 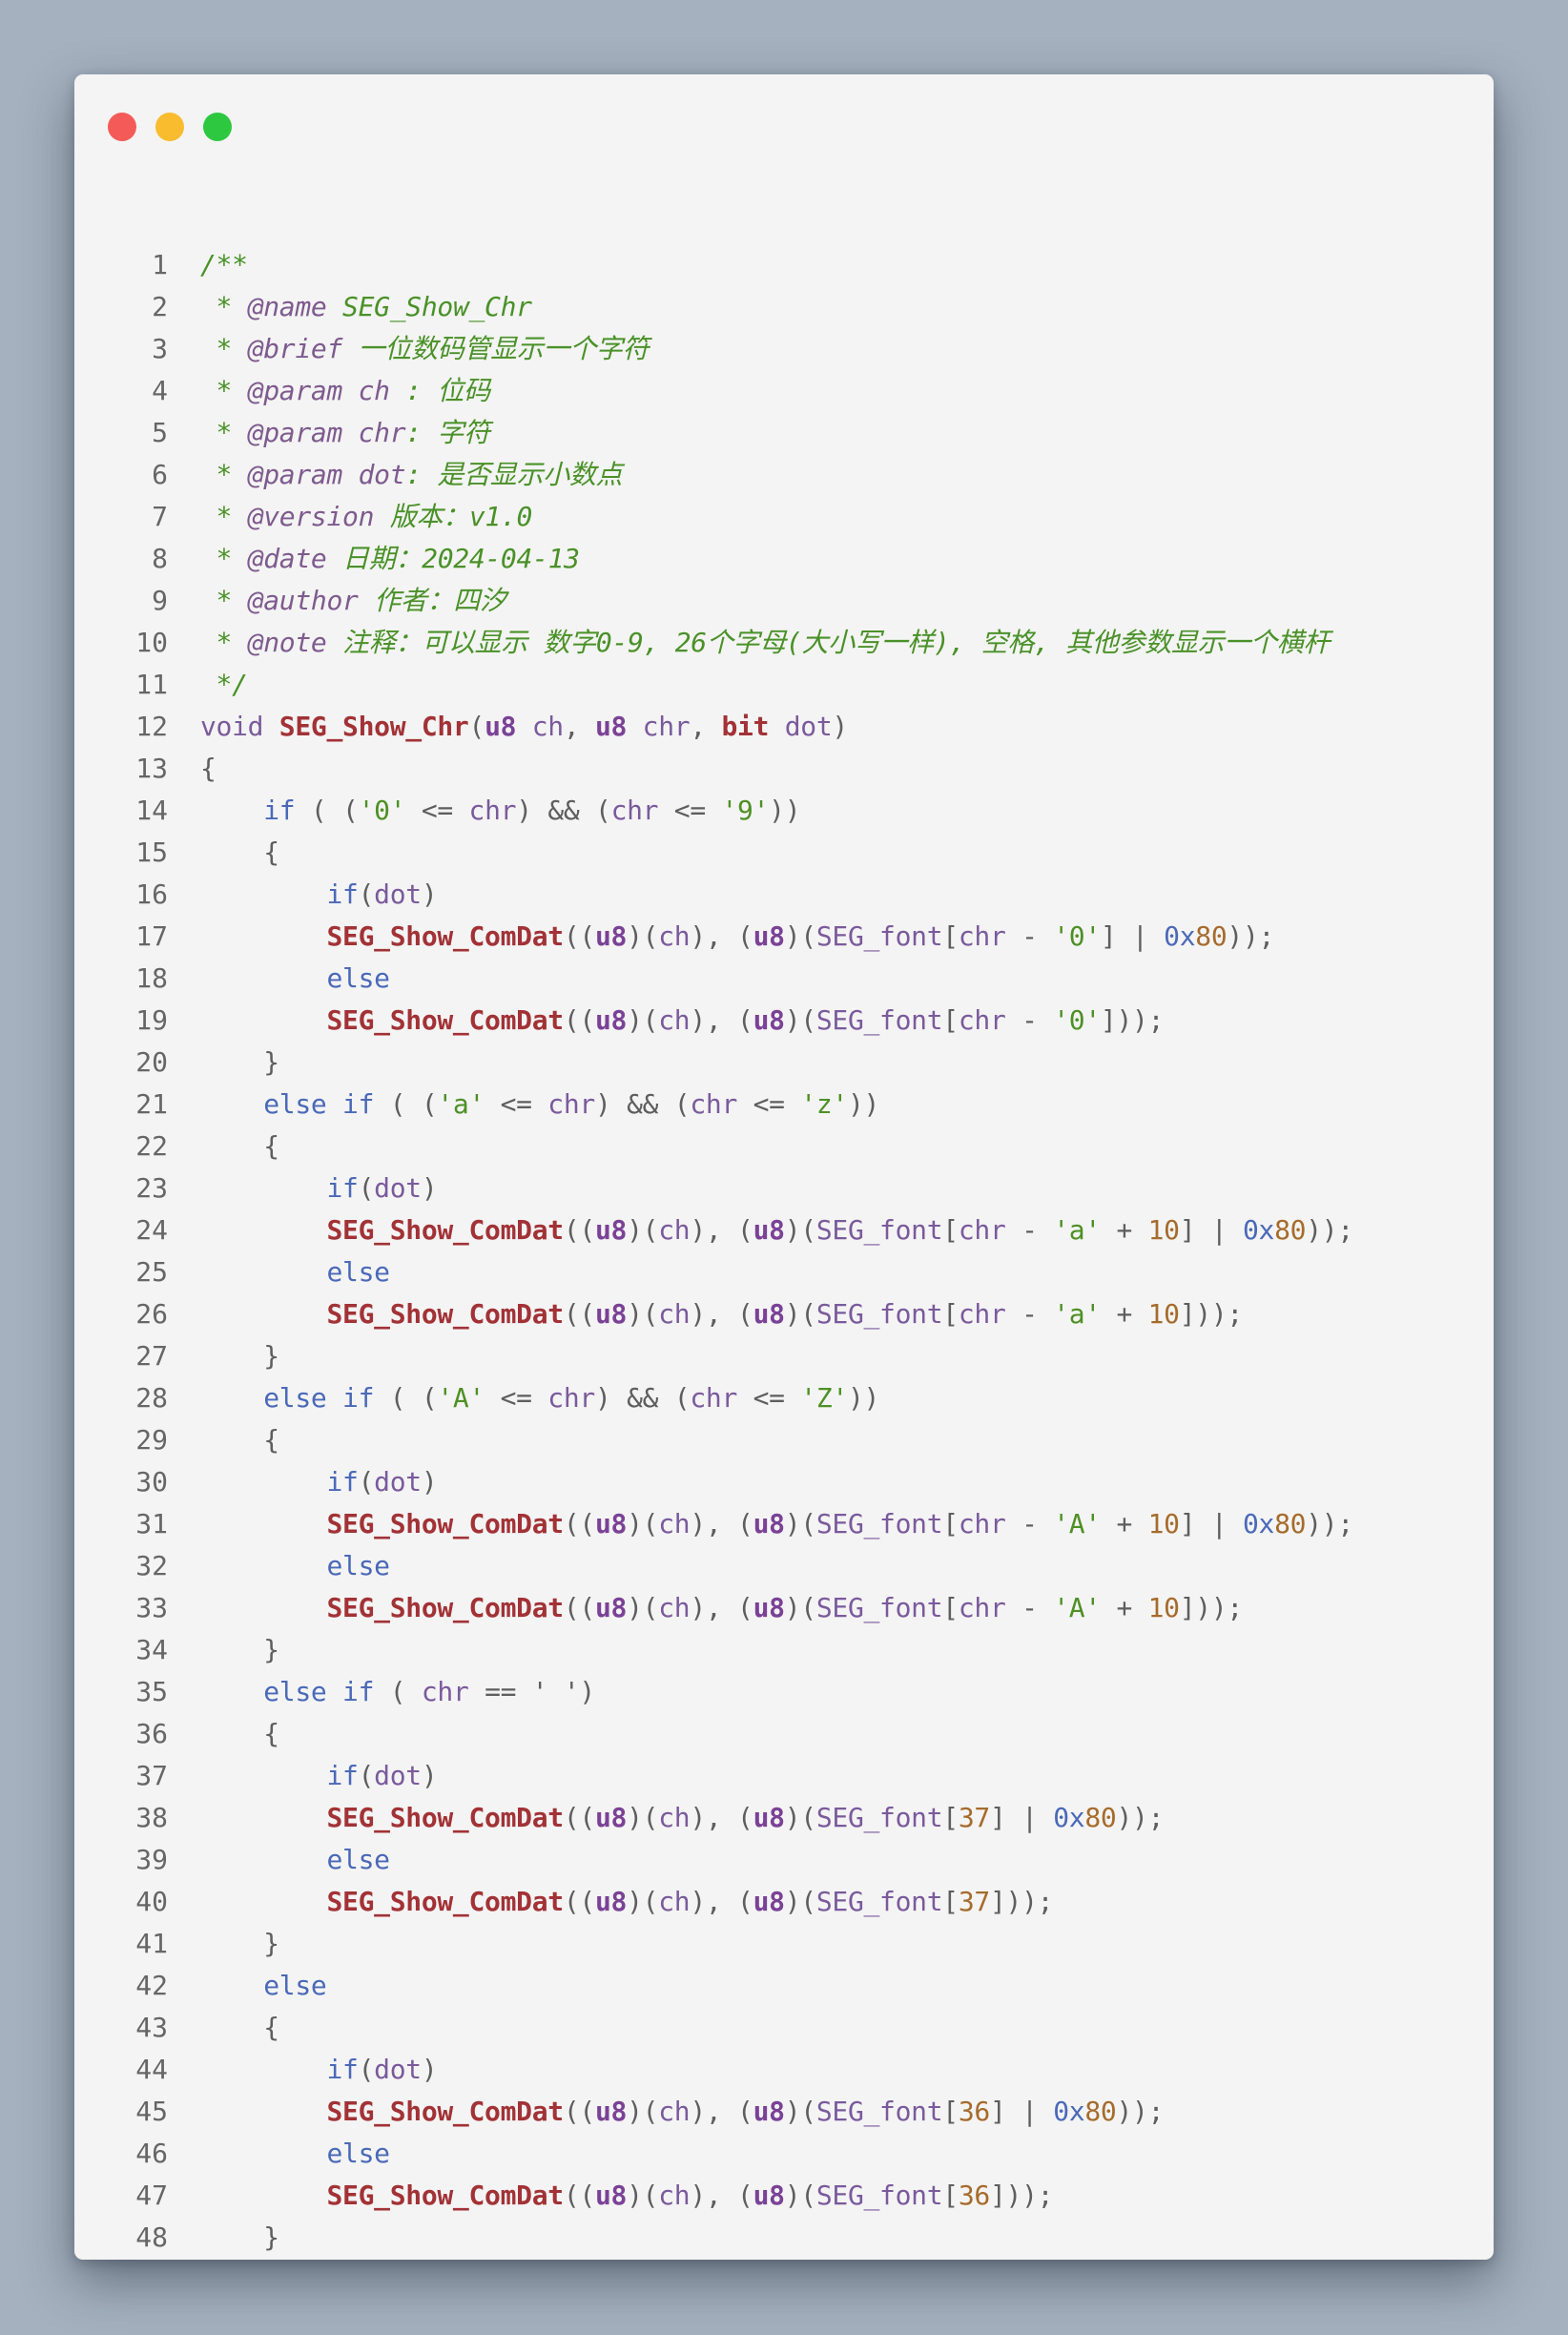 What do you see at coordinates (1077, 1607) in the screenshot?
I see `code-token-string: 'A'` at bounding box center [1077, 1607].